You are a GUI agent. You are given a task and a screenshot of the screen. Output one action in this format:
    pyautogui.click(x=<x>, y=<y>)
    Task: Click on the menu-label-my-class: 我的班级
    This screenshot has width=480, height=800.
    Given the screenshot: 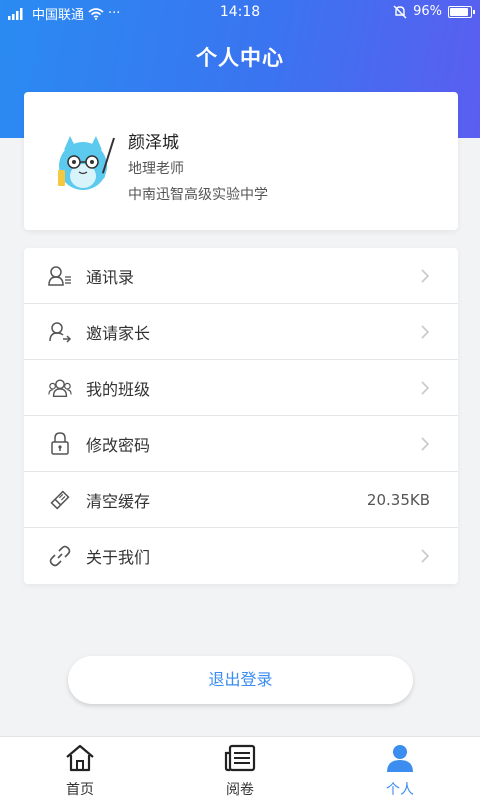 What is the action you would take?
    pyautogui.click(x=118, y=389)
    